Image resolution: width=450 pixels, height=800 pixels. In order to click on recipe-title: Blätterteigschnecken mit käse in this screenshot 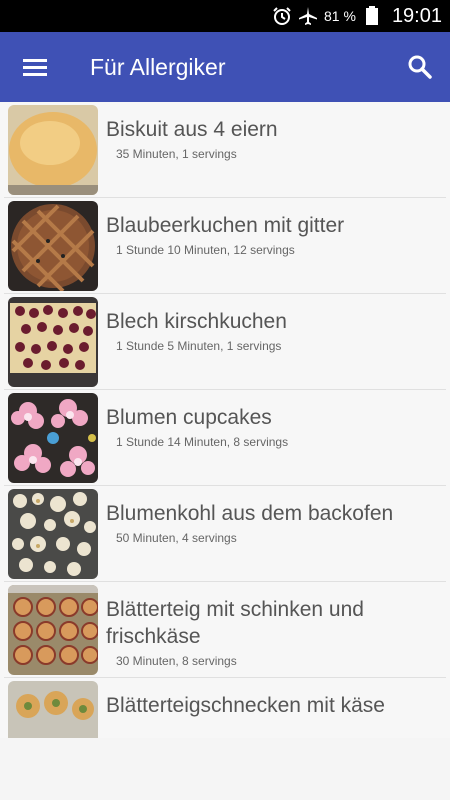, I will do `click(245, 705)`.